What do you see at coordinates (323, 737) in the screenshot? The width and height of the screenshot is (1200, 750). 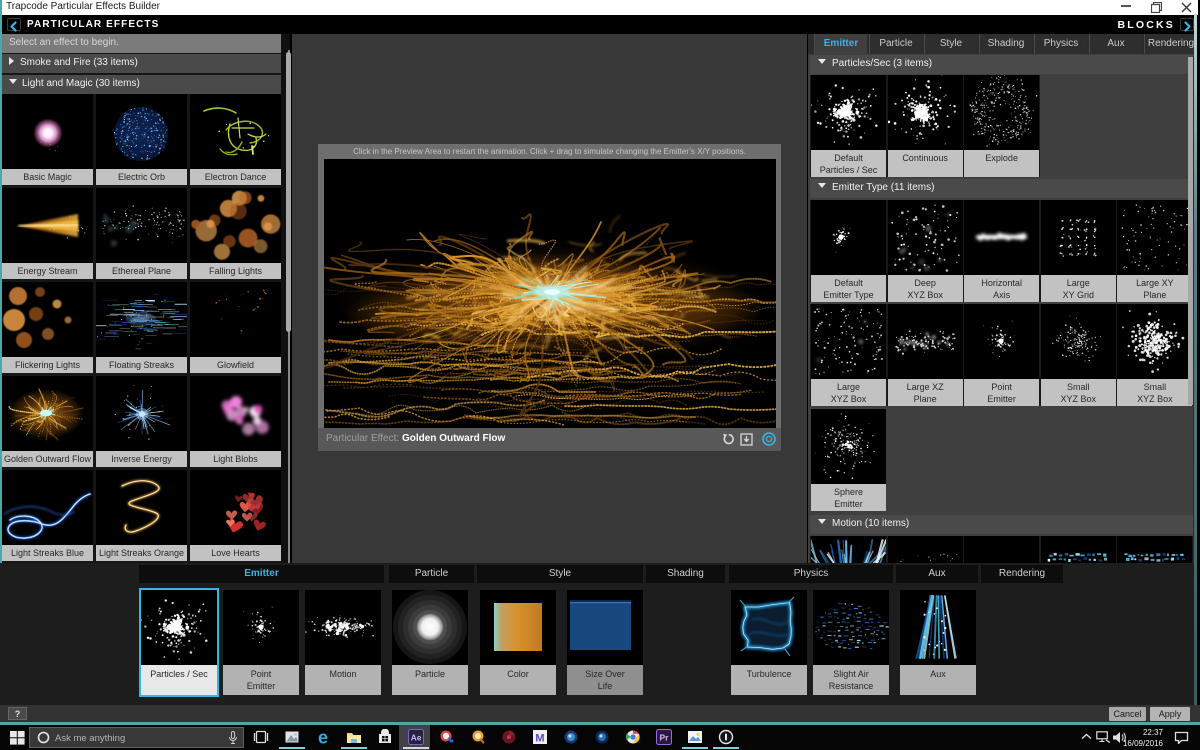 I see `svg-text: e` at bounding box center [323, 737].